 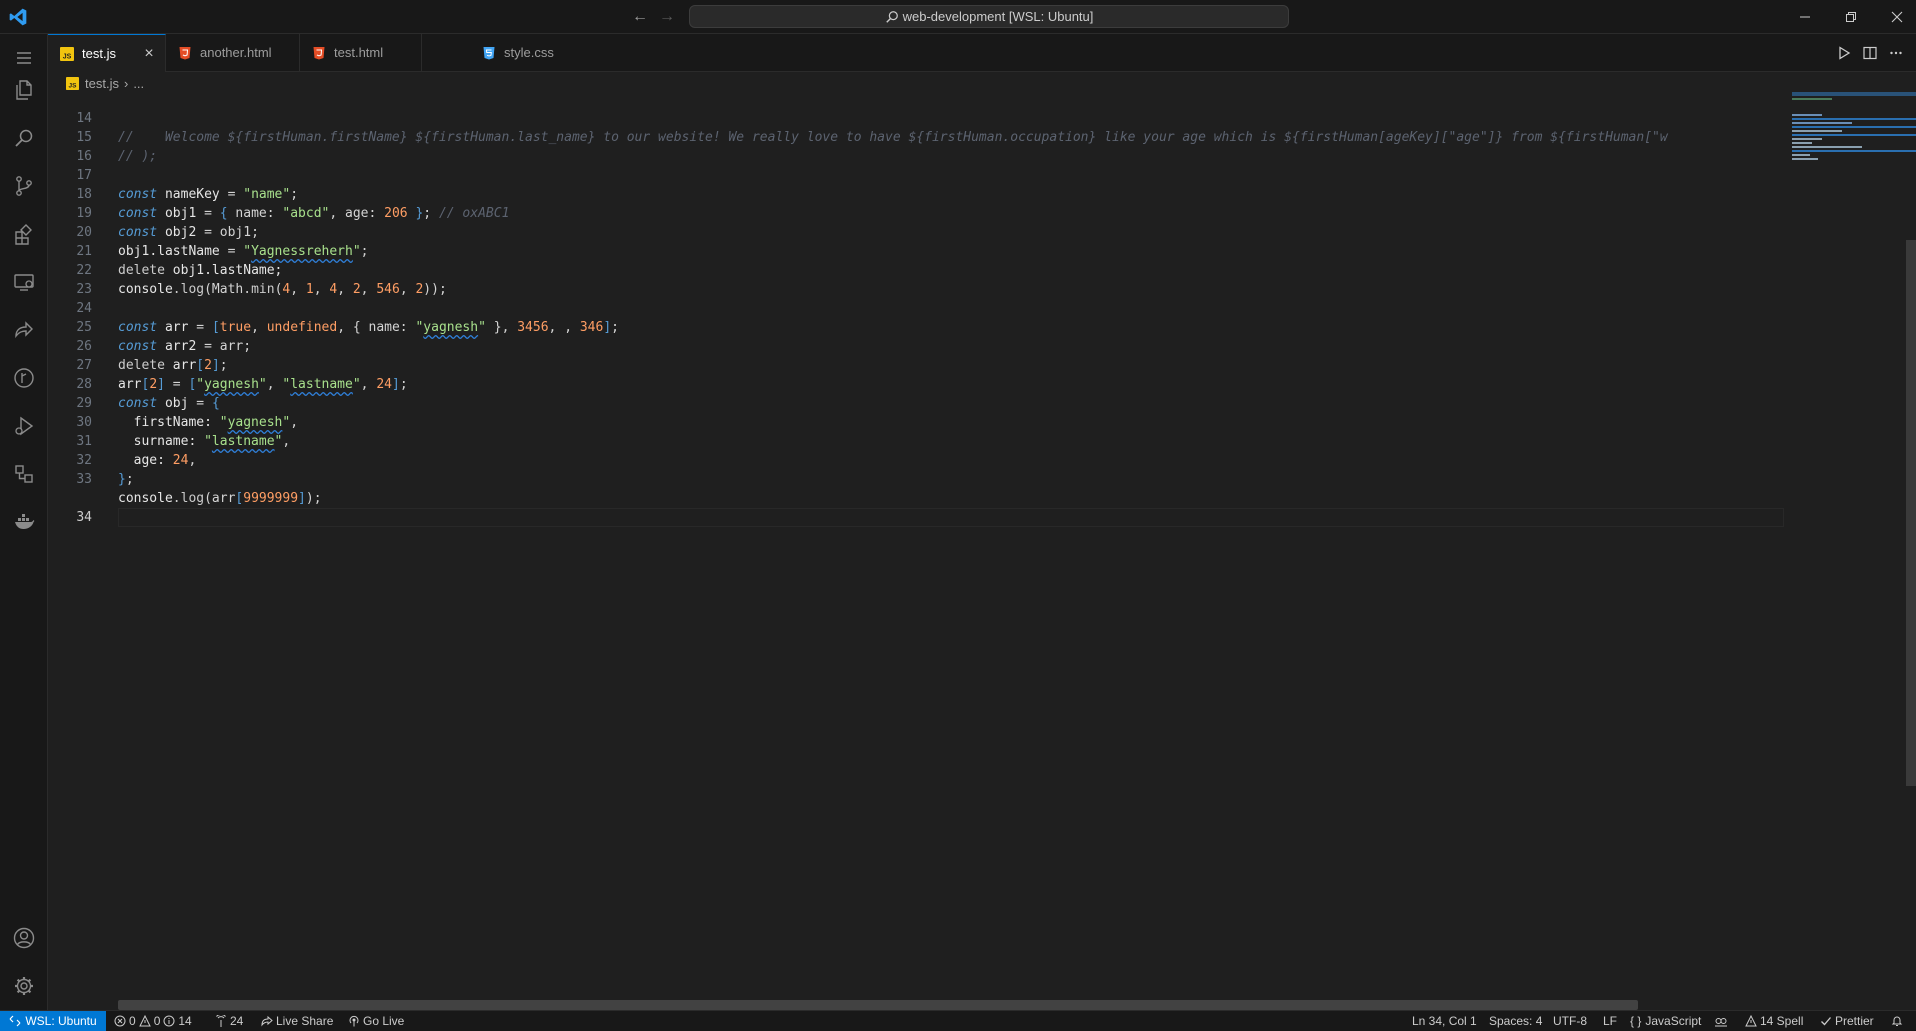 I want to click on split-editor-button, so click(x=1870, y=53).